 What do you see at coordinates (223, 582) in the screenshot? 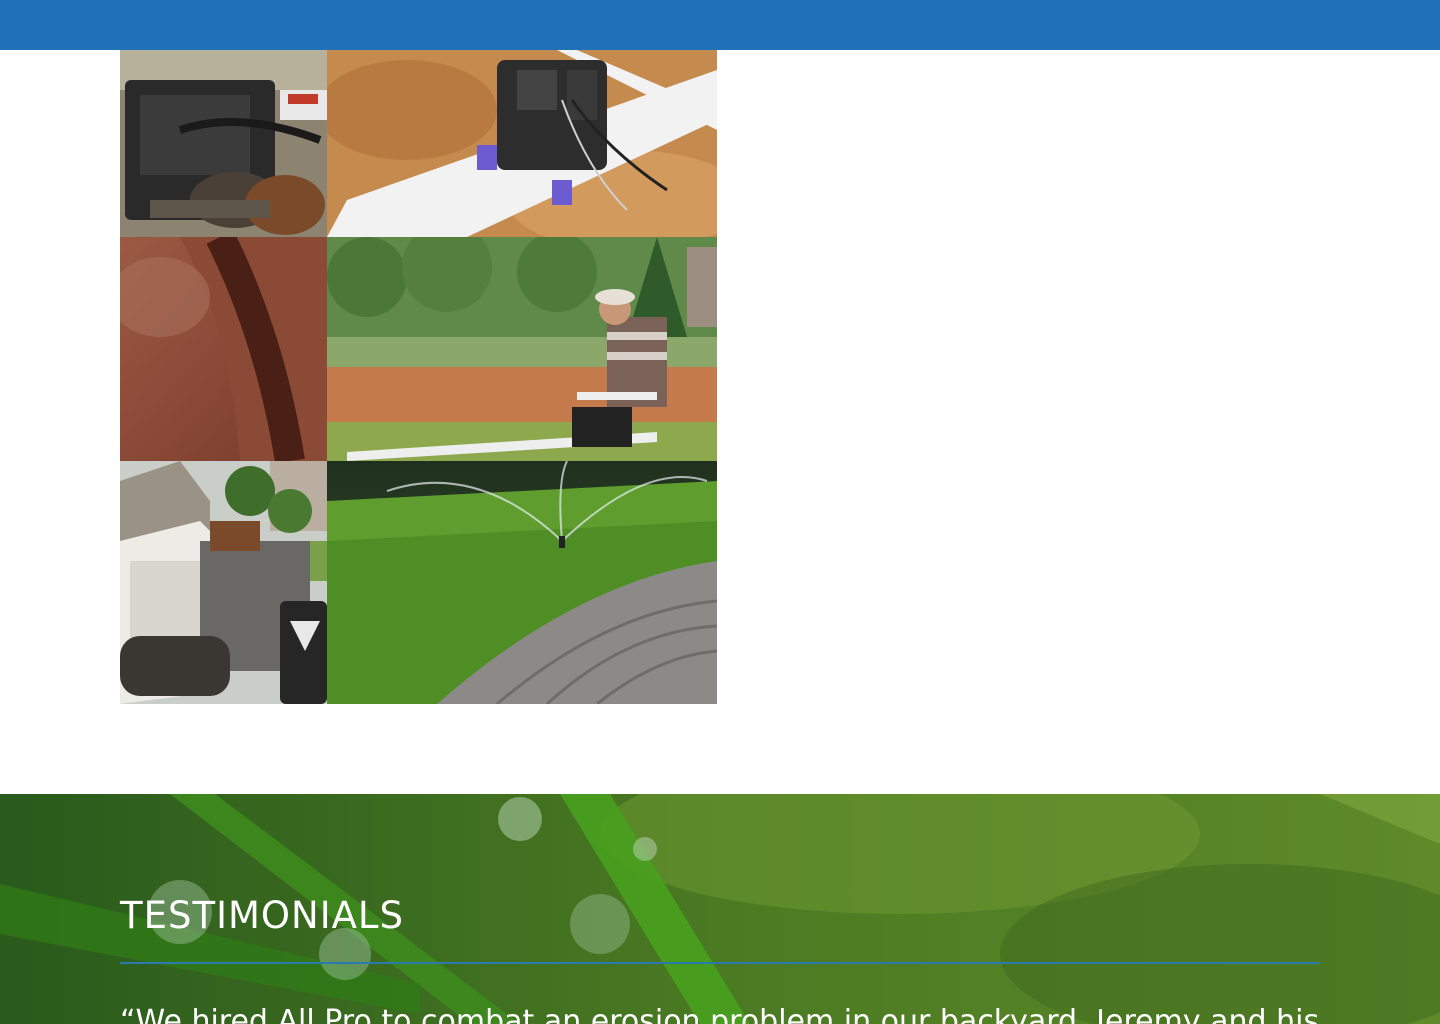
I see `bobcat-trencher-photo` at bounding box center [223, 582].